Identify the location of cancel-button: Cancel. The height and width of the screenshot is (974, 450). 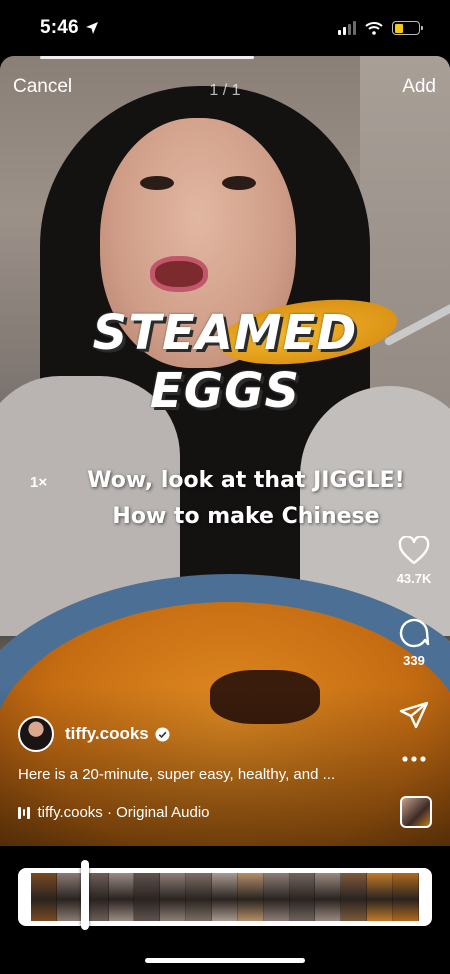
(42, 87).